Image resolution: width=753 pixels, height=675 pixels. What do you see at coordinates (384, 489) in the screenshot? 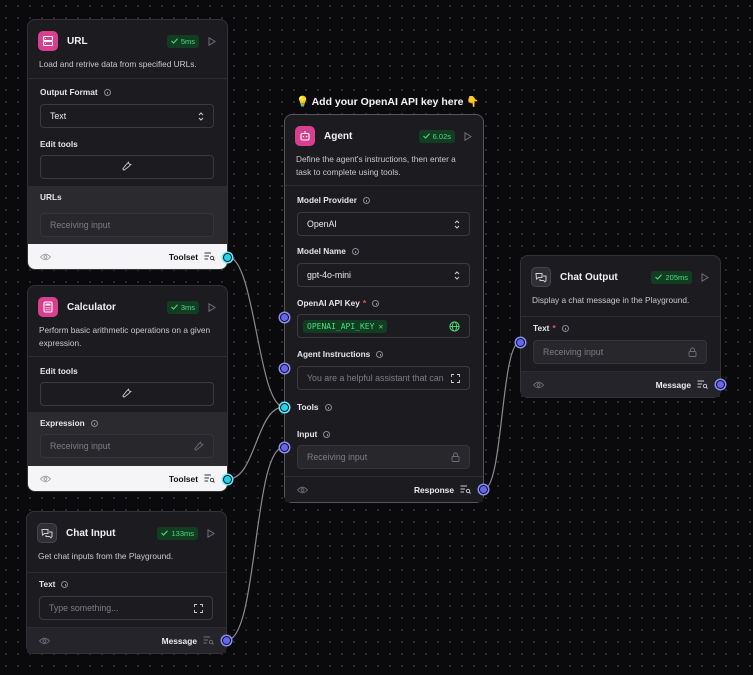
I see `node-footer: Response` at bounding box center [384, 489].